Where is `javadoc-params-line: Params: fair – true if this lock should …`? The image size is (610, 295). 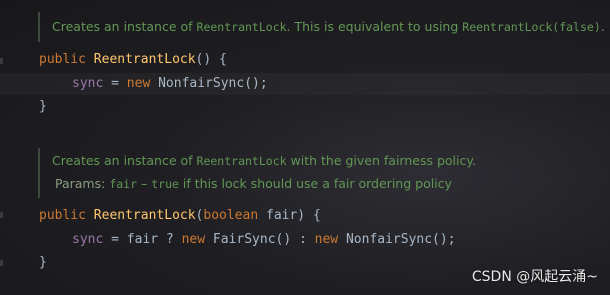
javadoc-params-line: Params: fair – true if this lock should … is located at coordinates (253, 183).